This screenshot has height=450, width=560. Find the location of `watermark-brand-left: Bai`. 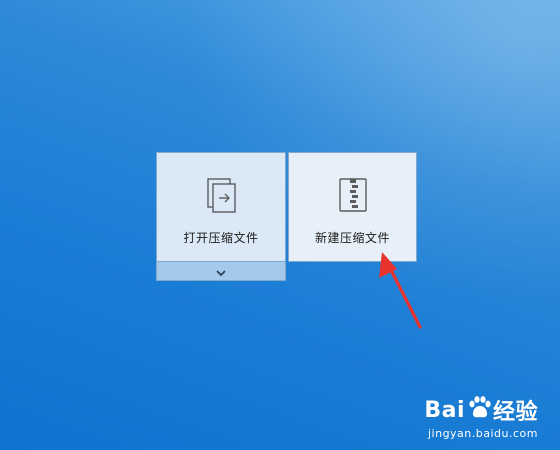

watermark-brand-left: Bai is located at coordinates (444, 410).